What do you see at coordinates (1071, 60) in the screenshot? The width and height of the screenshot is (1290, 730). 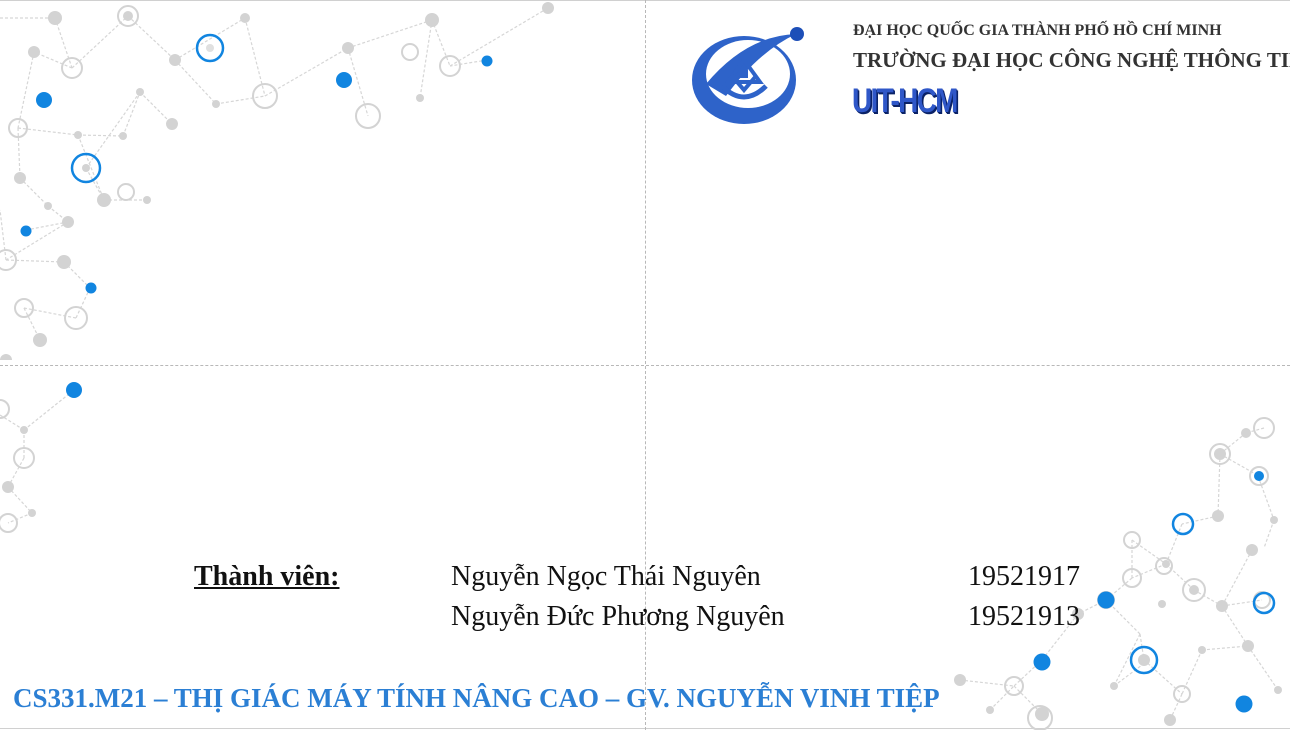 I see `university-name: TRƯỜNG ĐẠI HỌC CÔNG NGHỆ THÔNG TIN` at bounding box center [1071, 60].